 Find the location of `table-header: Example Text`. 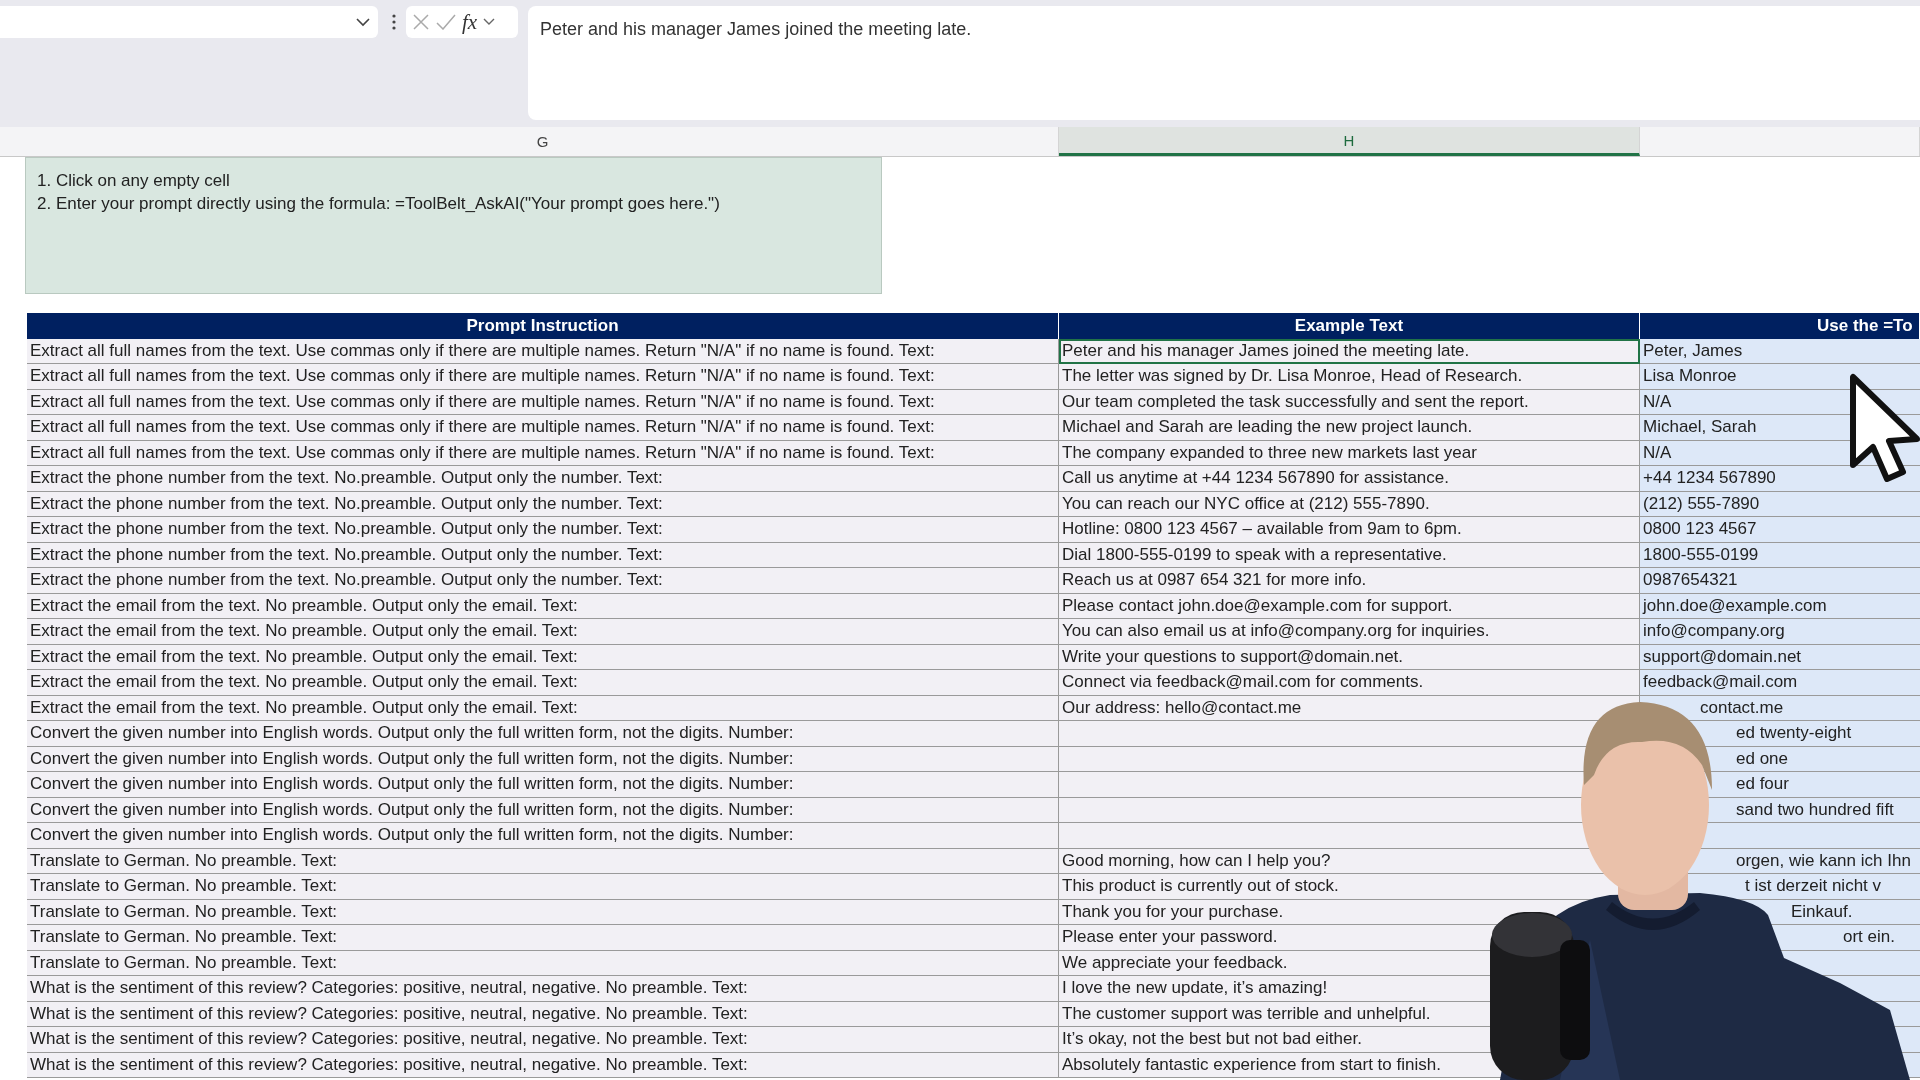

table-header: Example Text is located at coordinates (1349, 326).